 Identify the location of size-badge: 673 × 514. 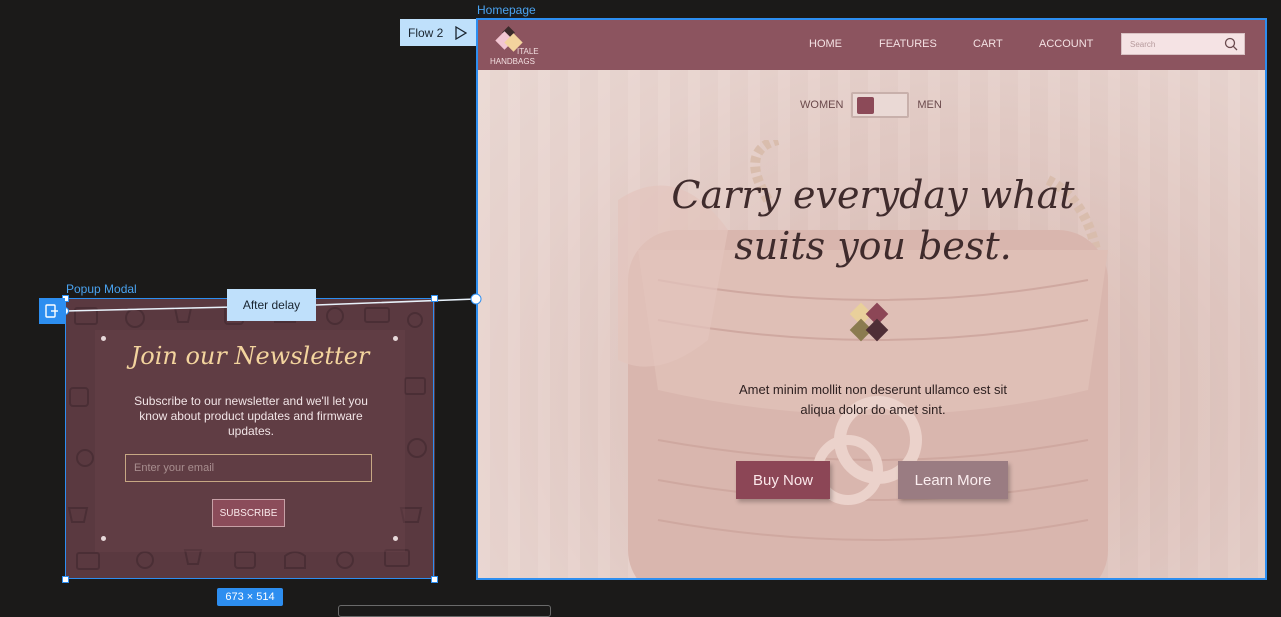
(250, 597).